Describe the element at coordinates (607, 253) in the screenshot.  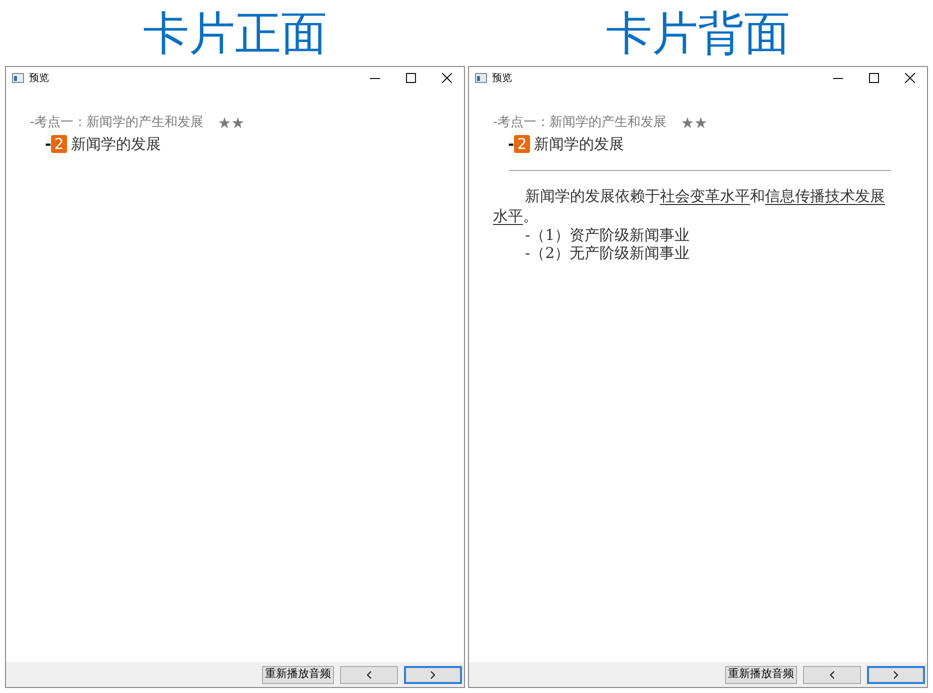
I see `list-item: -（2）无产阶级新闻事业` at that location.